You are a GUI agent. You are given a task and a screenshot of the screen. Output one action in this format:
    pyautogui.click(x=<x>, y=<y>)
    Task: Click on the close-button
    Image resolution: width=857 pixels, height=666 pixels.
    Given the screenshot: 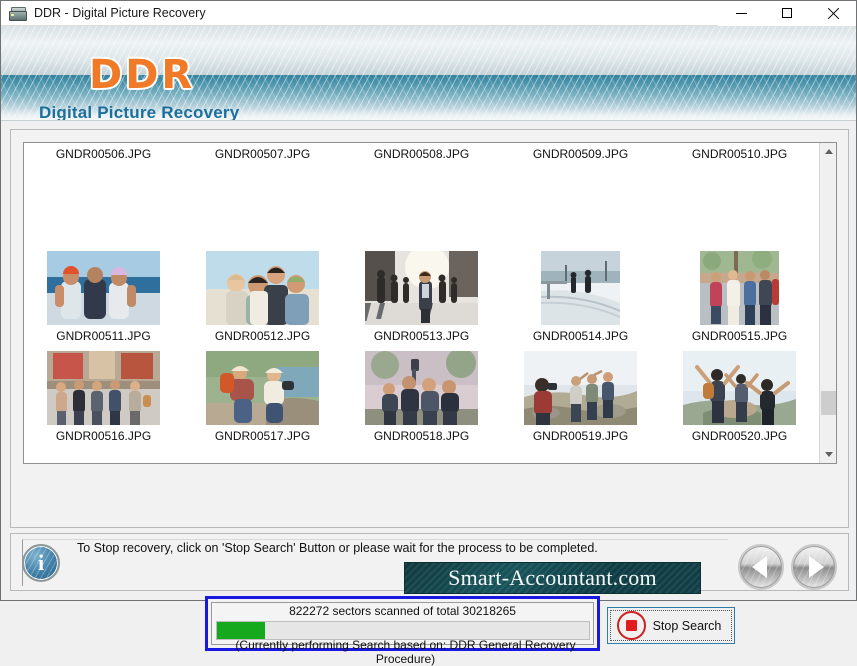 What is the action you would take?
    pyautogui.click(x=833, y=13)
    